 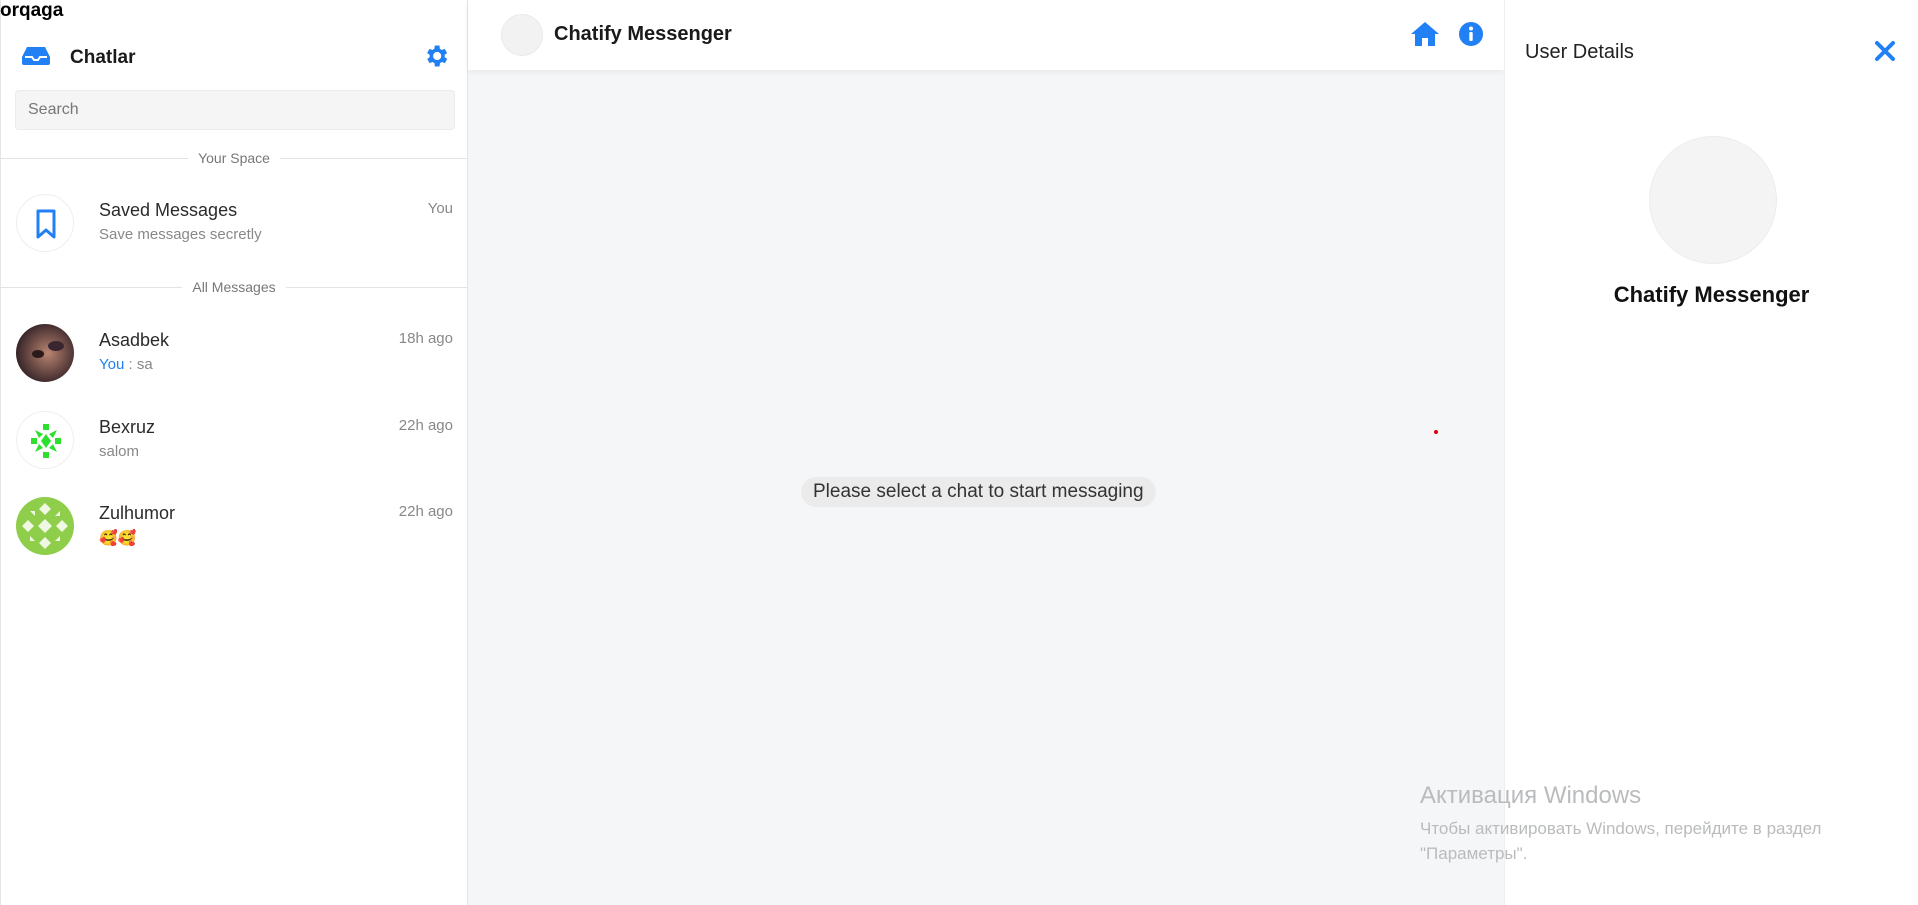 What do you see at coordinates (168, 210) in the screenshot?
I see `saved-messages-name: Saved Messages` at bounding box center [168, 210].